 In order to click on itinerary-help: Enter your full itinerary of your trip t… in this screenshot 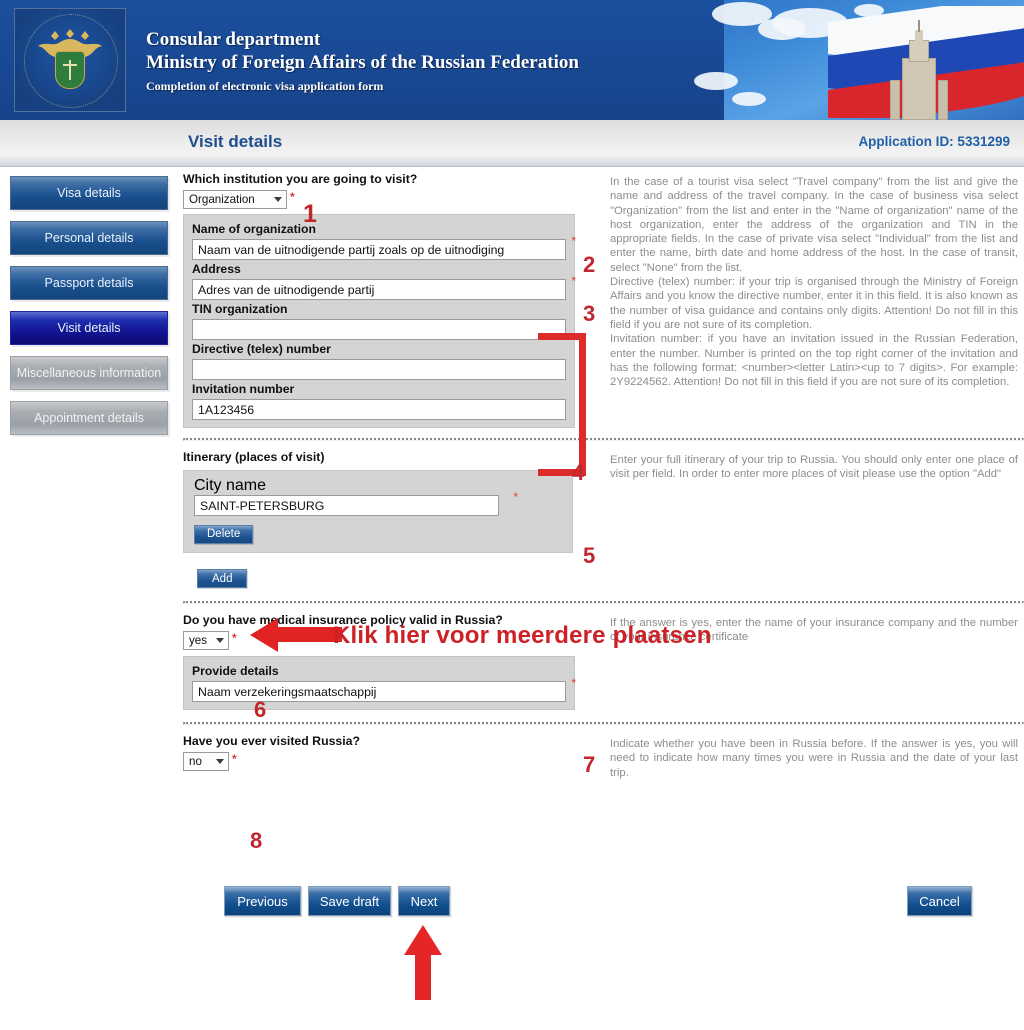, I will do `click(810, 519)`.